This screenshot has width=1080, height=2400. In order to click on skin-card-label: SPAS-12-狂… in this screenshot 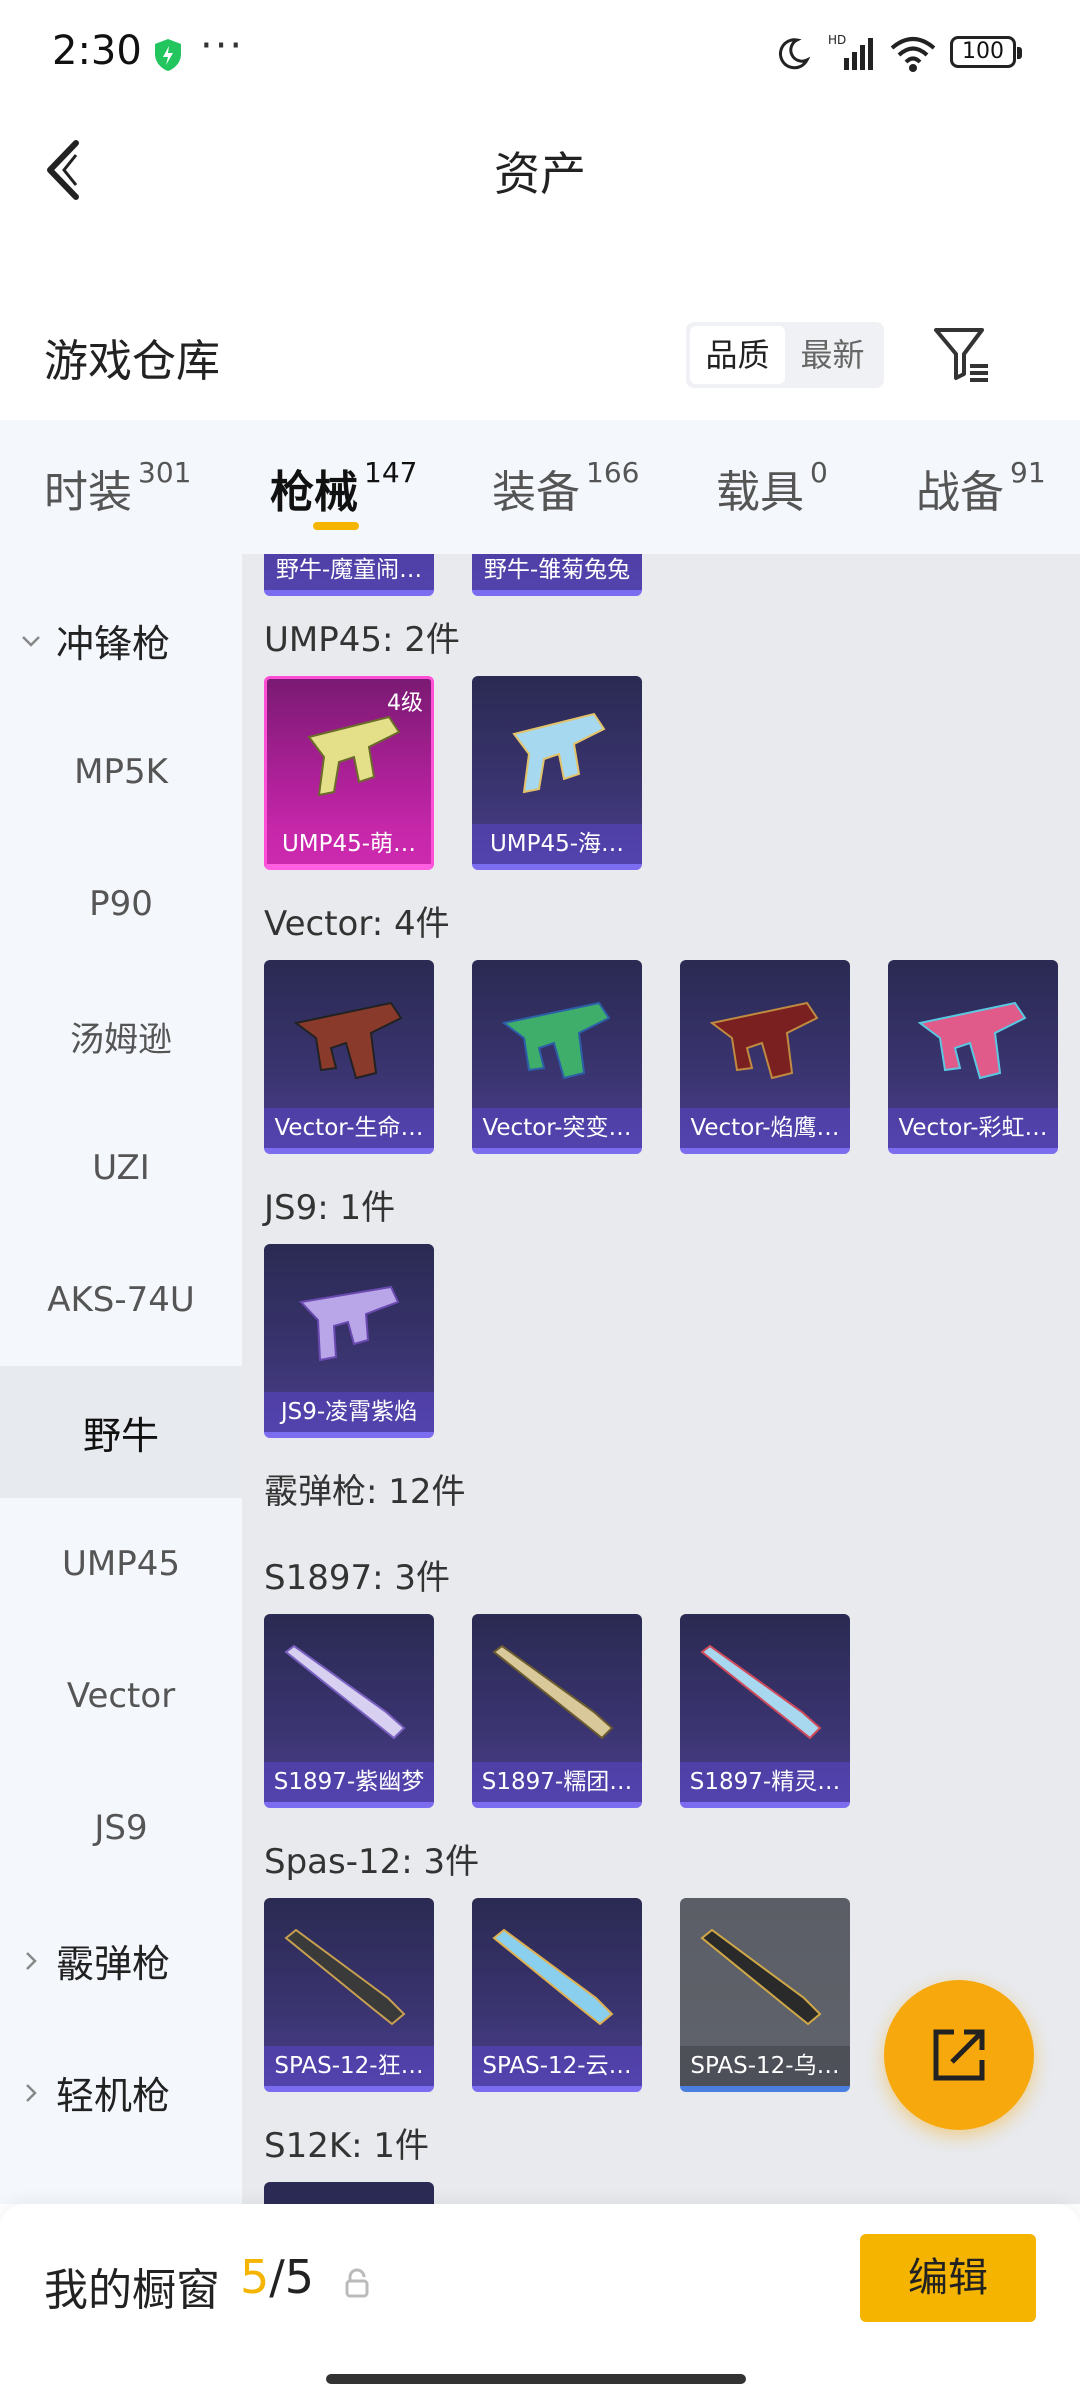, I will do `click(349, 2066)`.